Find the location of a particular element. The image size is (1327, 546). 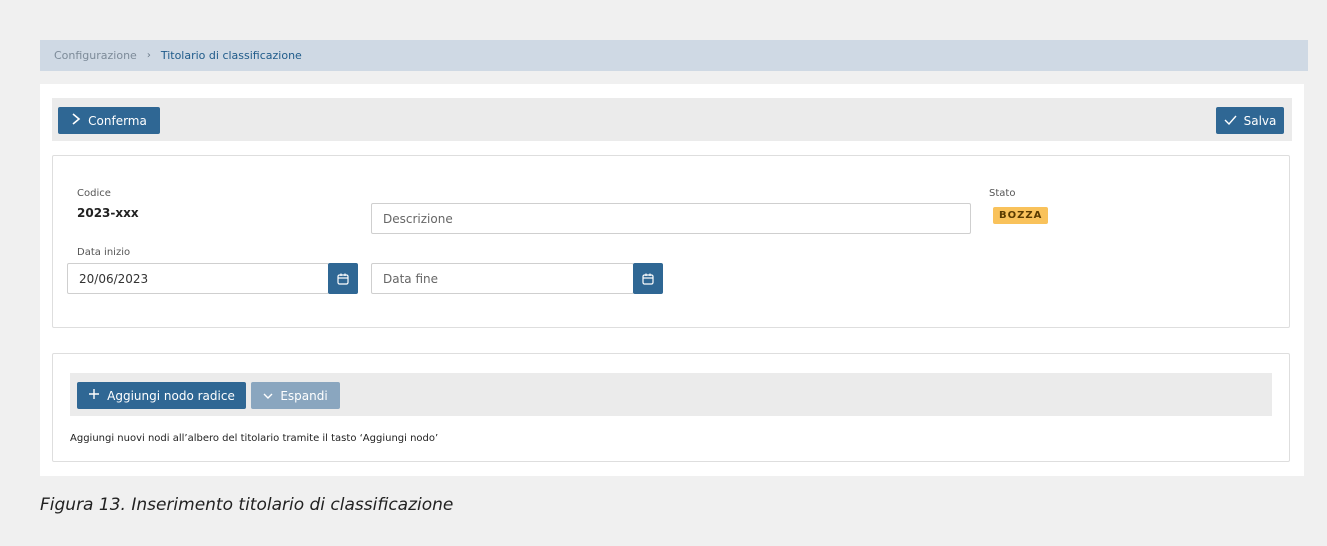

breadcrumb-current: Titolario di classificazione is located at coordinates (231, 55).